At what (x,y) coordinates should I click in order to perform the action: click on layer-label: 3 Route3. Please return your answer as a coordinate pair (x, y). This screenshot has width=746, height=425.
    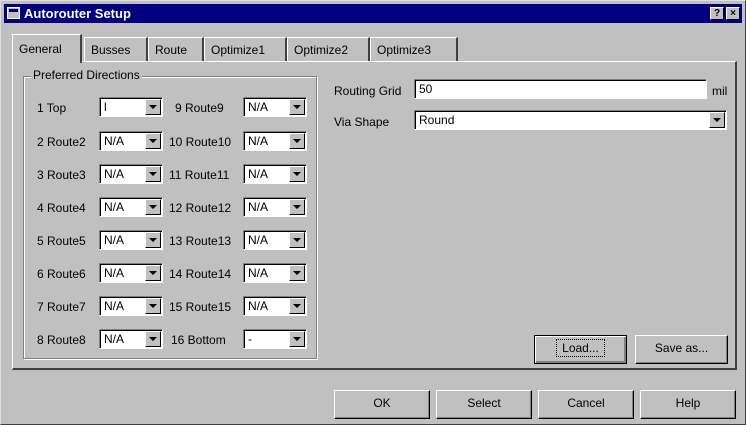
    Looking at the image, I should click on (61, 175).